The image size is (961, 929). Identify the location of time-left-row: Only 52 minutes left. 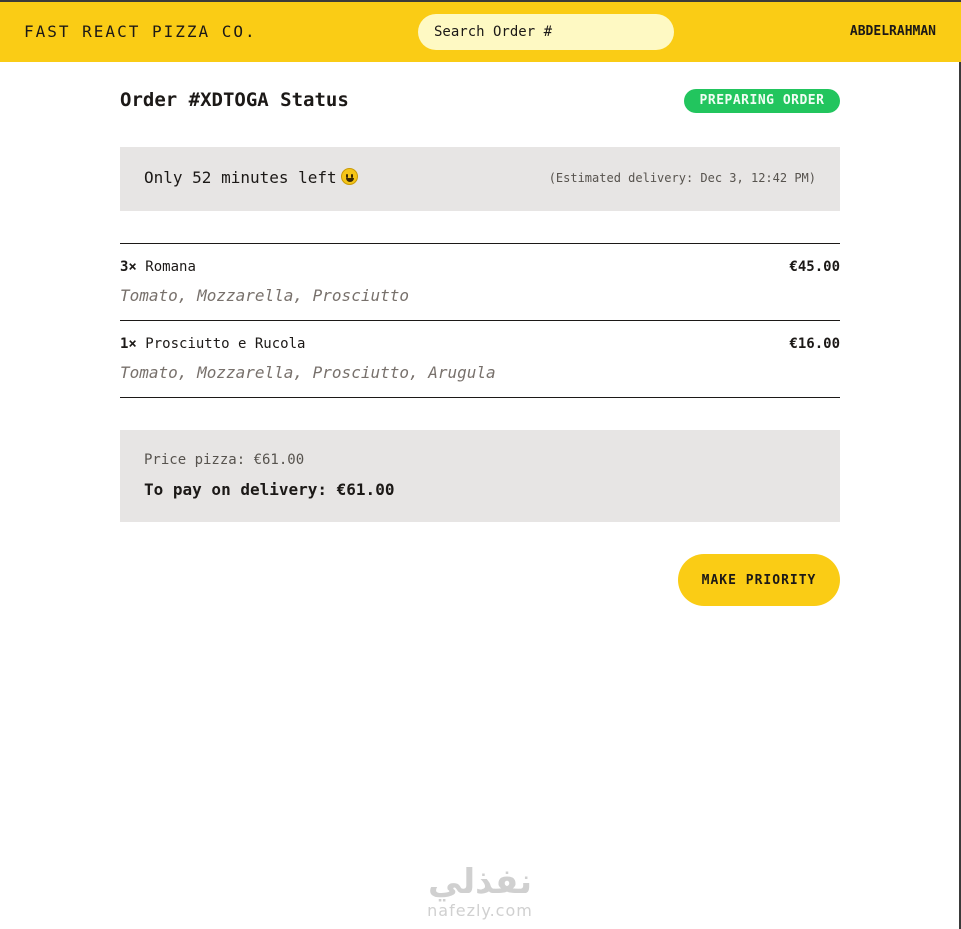
(251, 177).